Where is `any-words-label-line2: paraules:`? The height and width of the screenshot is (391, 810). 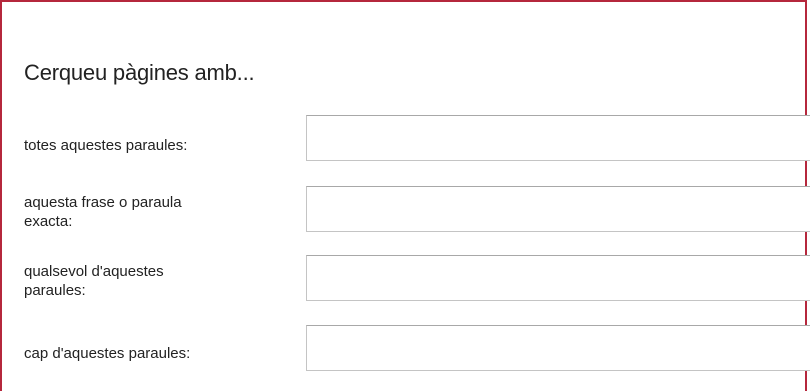
any-words-label-line2: paraules: is located at coordinates (55, 290).